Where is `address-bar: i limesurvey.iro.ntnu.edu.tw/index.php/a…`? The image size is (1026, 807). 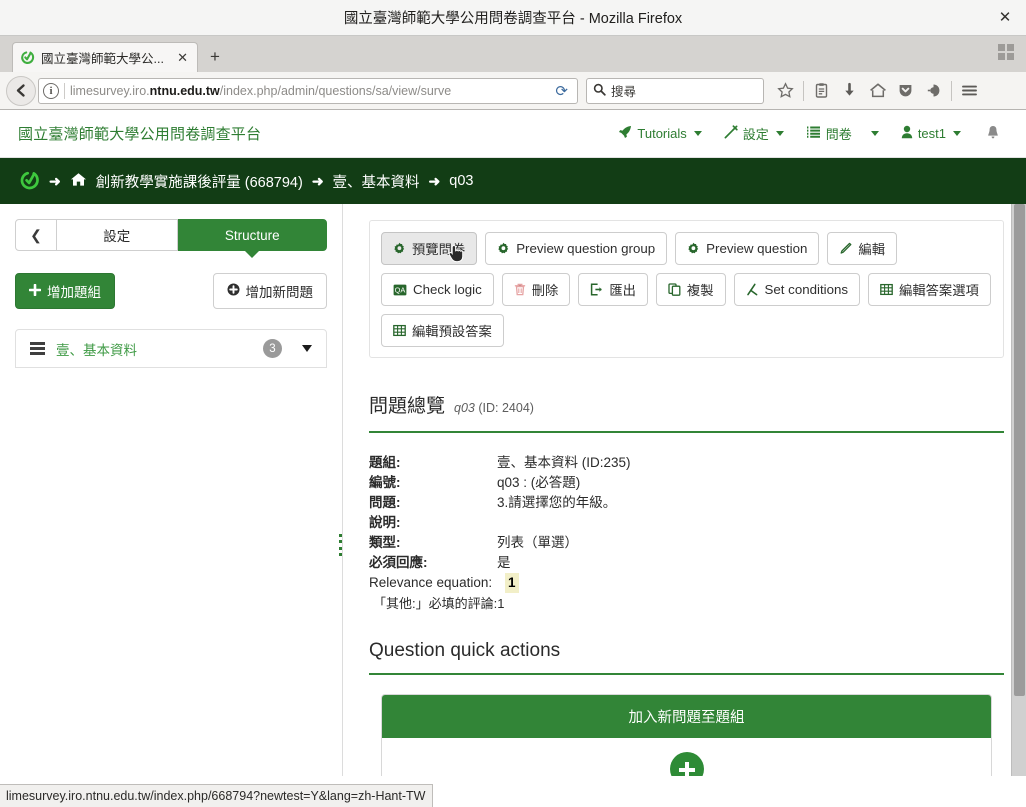 address-bar: i limesurvey.iro.ntnu.edu.tw/index.php/a… is located at coordinates (308, 90).